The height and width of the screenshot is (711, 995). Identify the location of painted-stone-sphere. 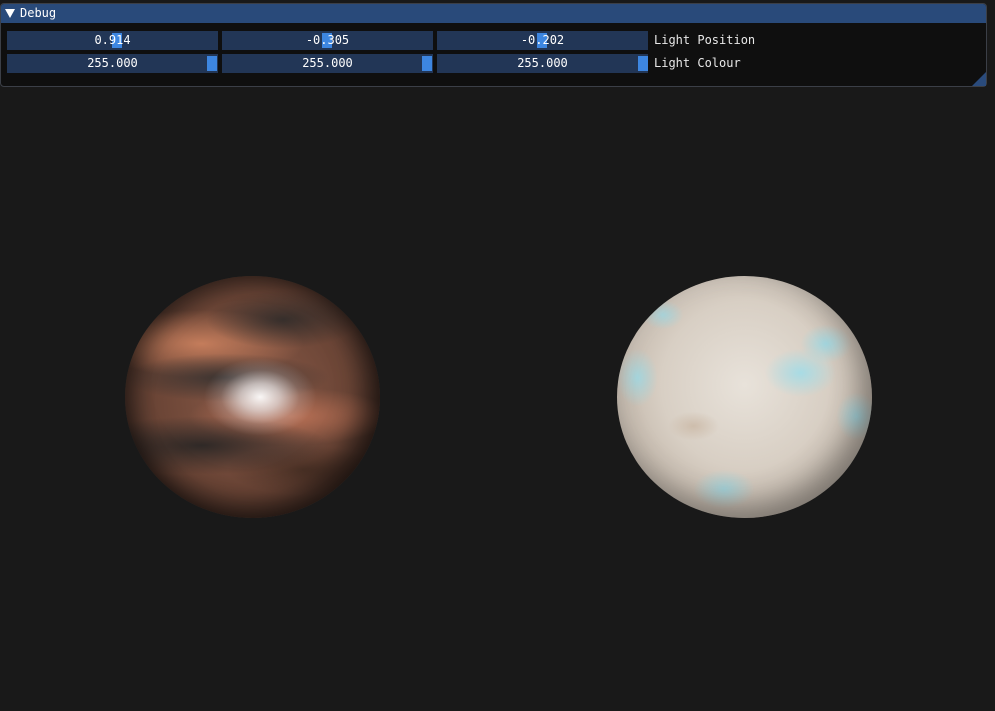
(744, 397).